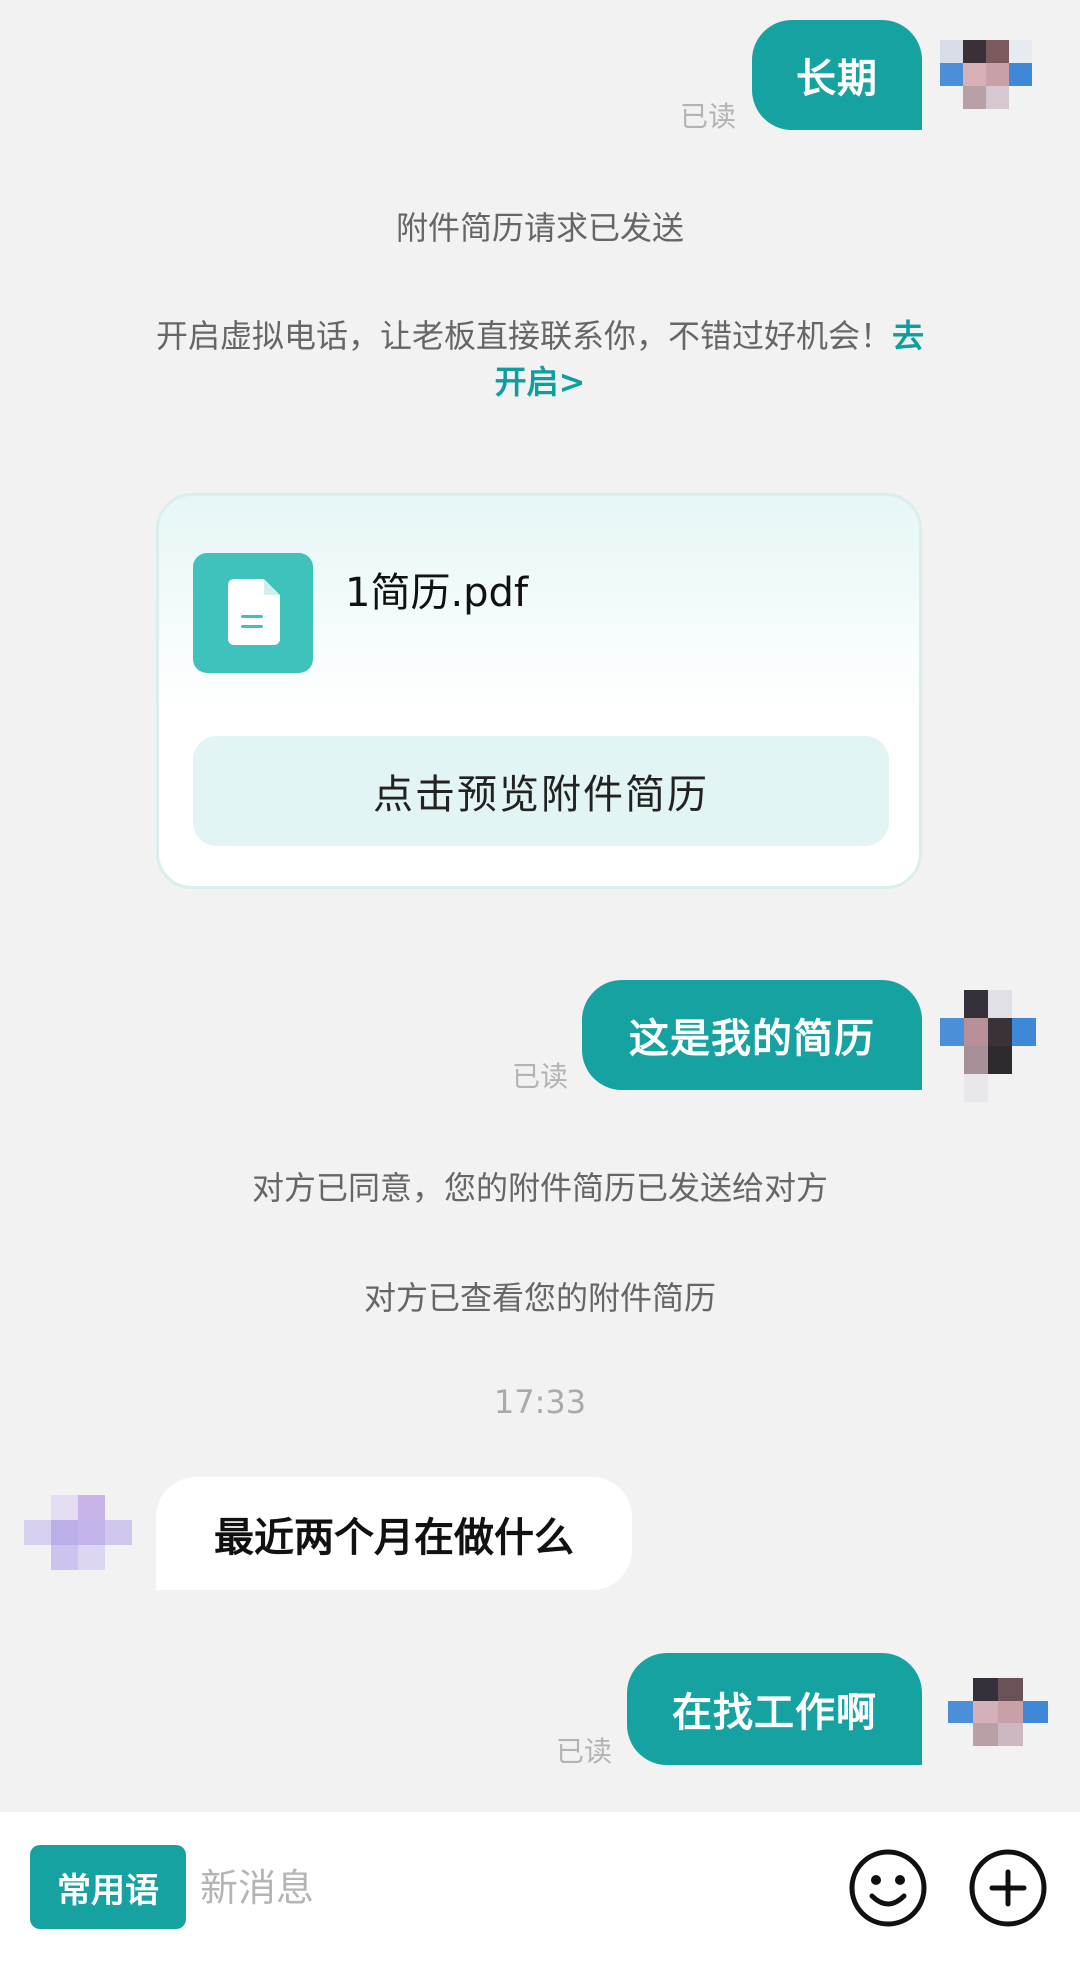 The height and width of the screenshot is (1963, 1080). What do you see at coordinates (108, 1887) in the screenshot?
I see `common-phrases-button: 常用语` at bounding box center [108, 1887].